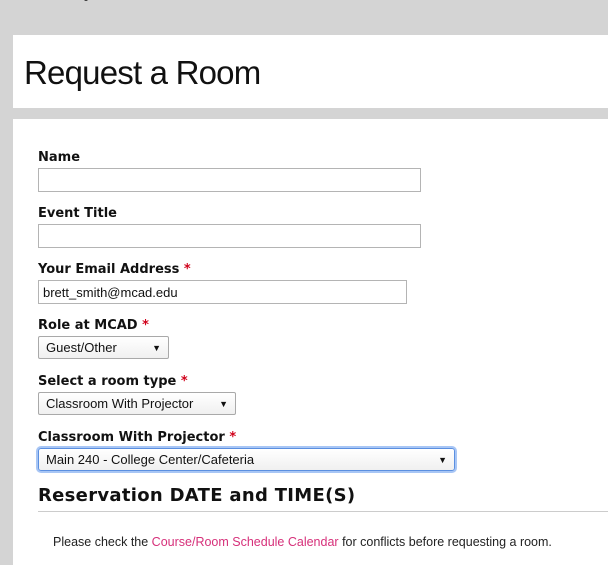  I want to click on name-field-group: Name, so click(229, 171).